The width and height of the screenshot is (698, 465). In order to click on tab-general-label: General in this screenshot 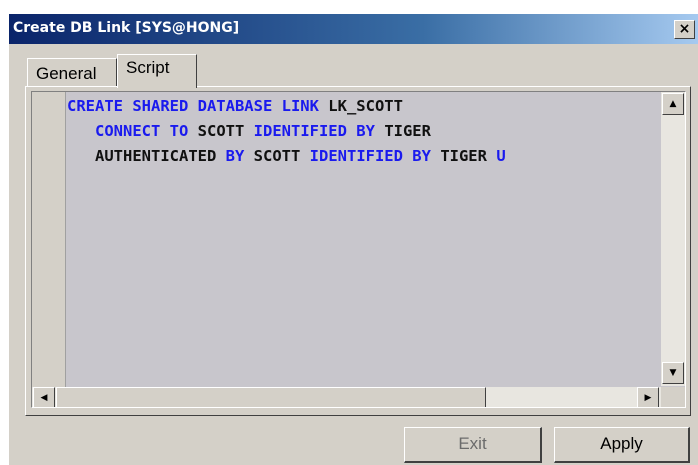, I will do `click(66, 73)`.